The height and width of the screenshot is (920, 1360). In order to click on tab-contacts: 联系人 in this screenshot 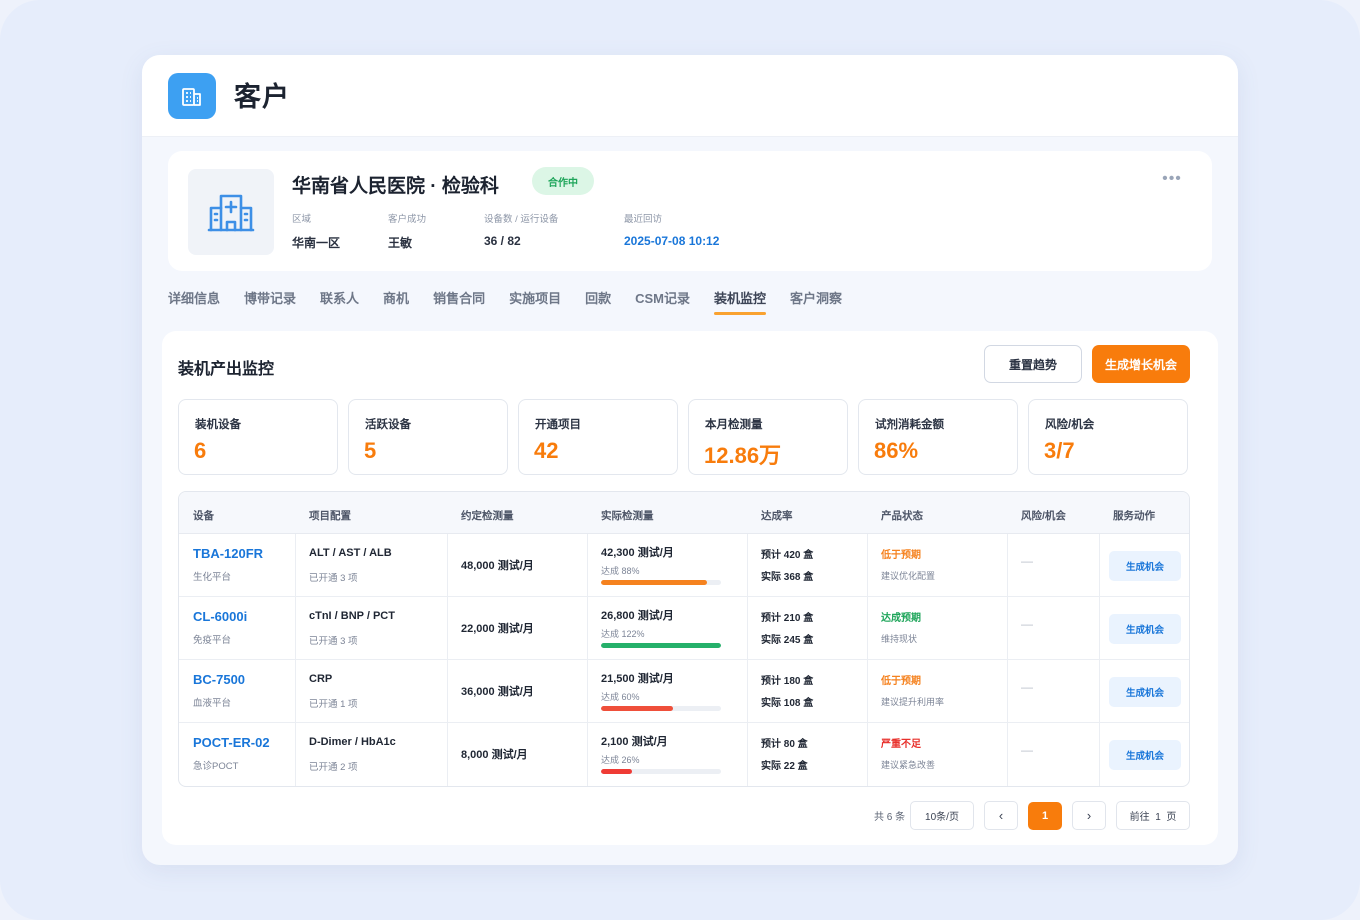, I will do `click(339, 298)`.